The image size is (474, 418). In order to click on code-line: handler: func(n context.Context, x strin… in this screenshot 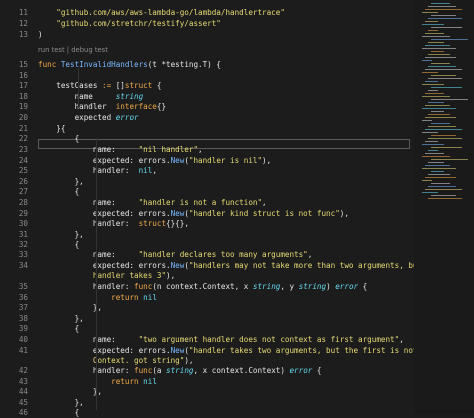, I will do `click(202, 286)`.